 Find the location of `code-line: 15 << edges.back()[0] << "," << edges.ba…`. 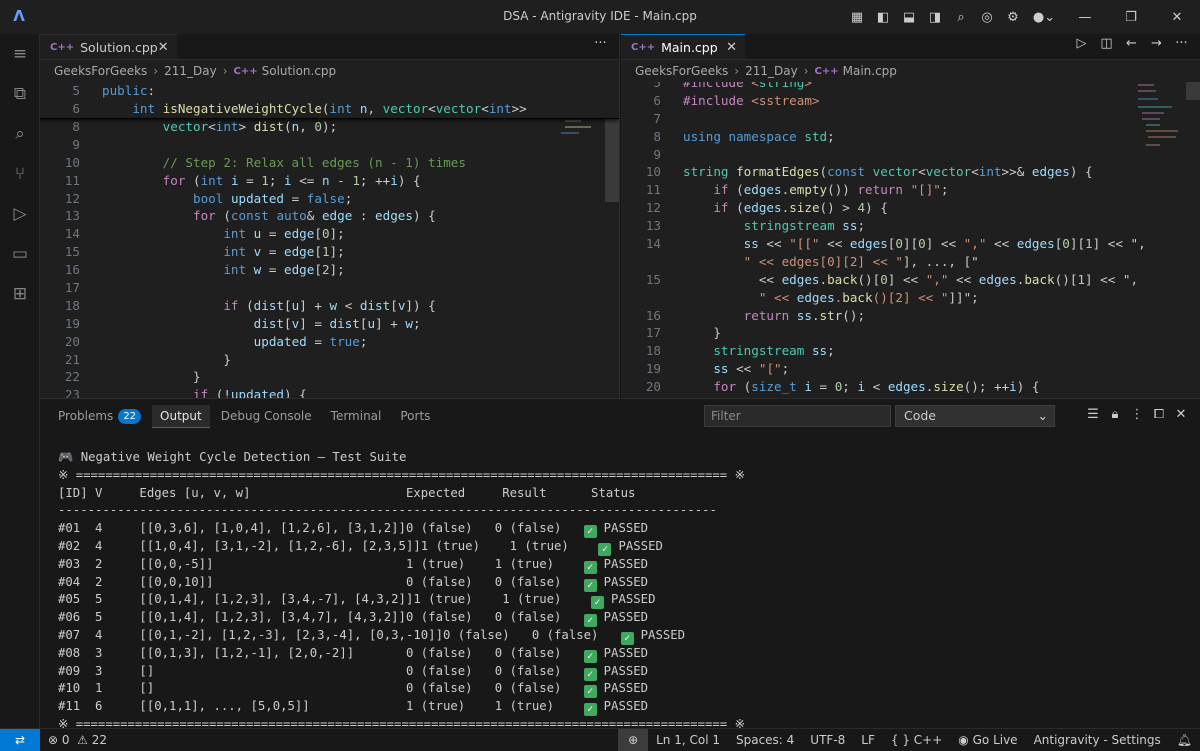

code-line: 15 << edges.back()[0] << "," << edges.ba… is located at coordinates (910, 280).